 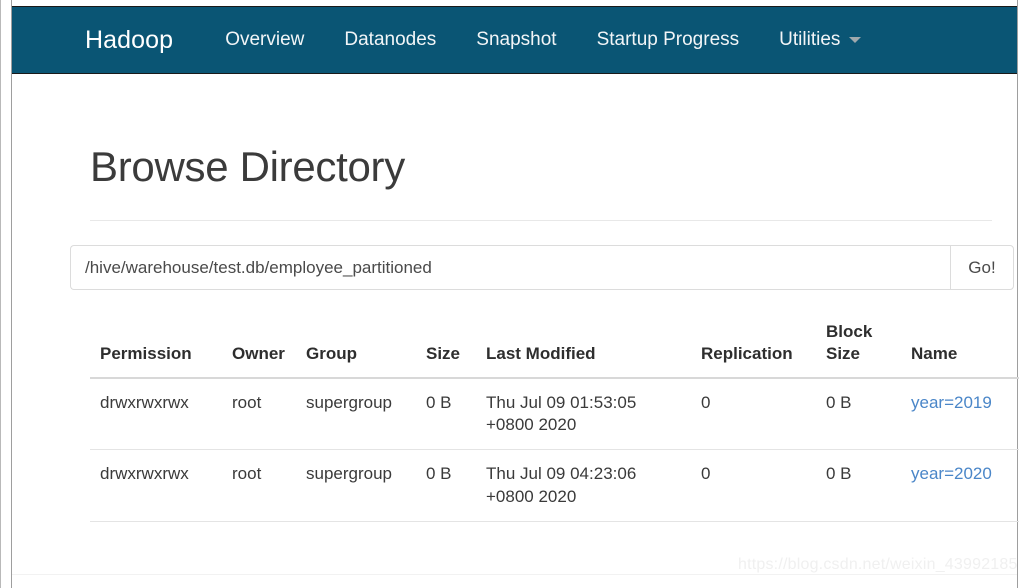 What do you see at coordinates (960, 414) in the screenshot?
I see `cell-name: year=2019` at bounding box center [960, 414].